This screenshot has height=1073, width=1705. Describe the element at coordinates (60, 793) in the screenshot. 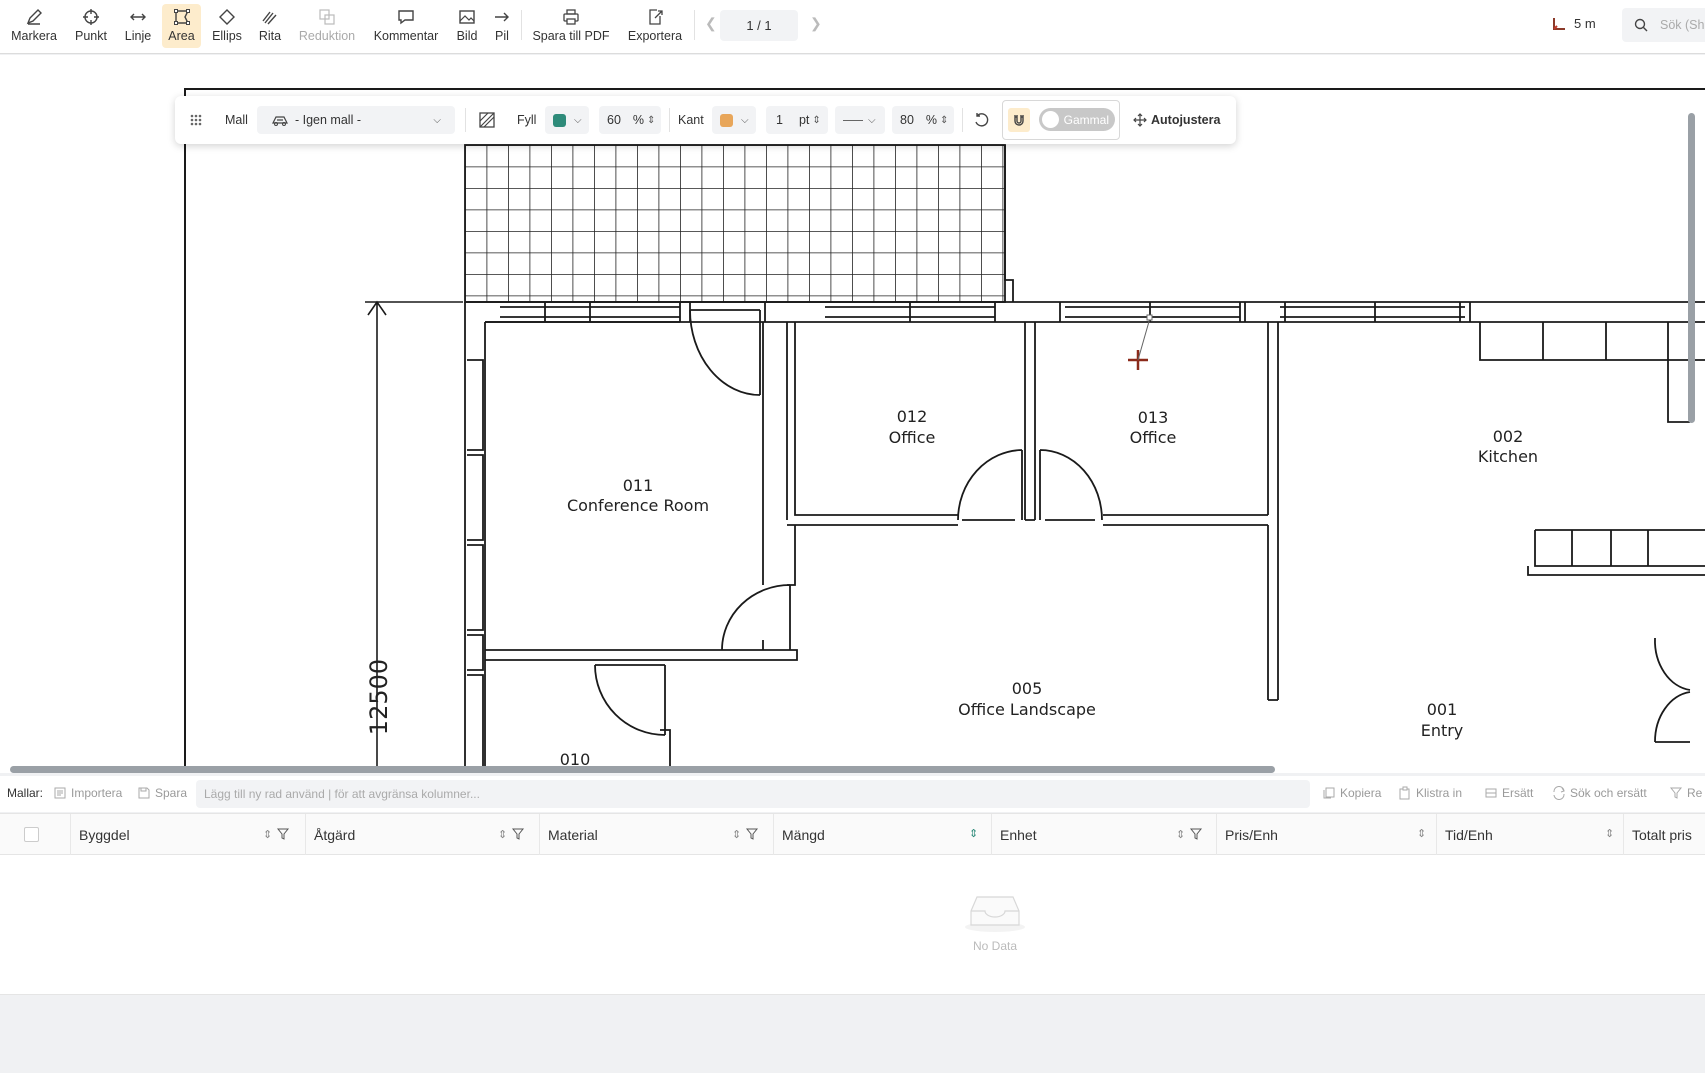

I see `import-icon` at that location.